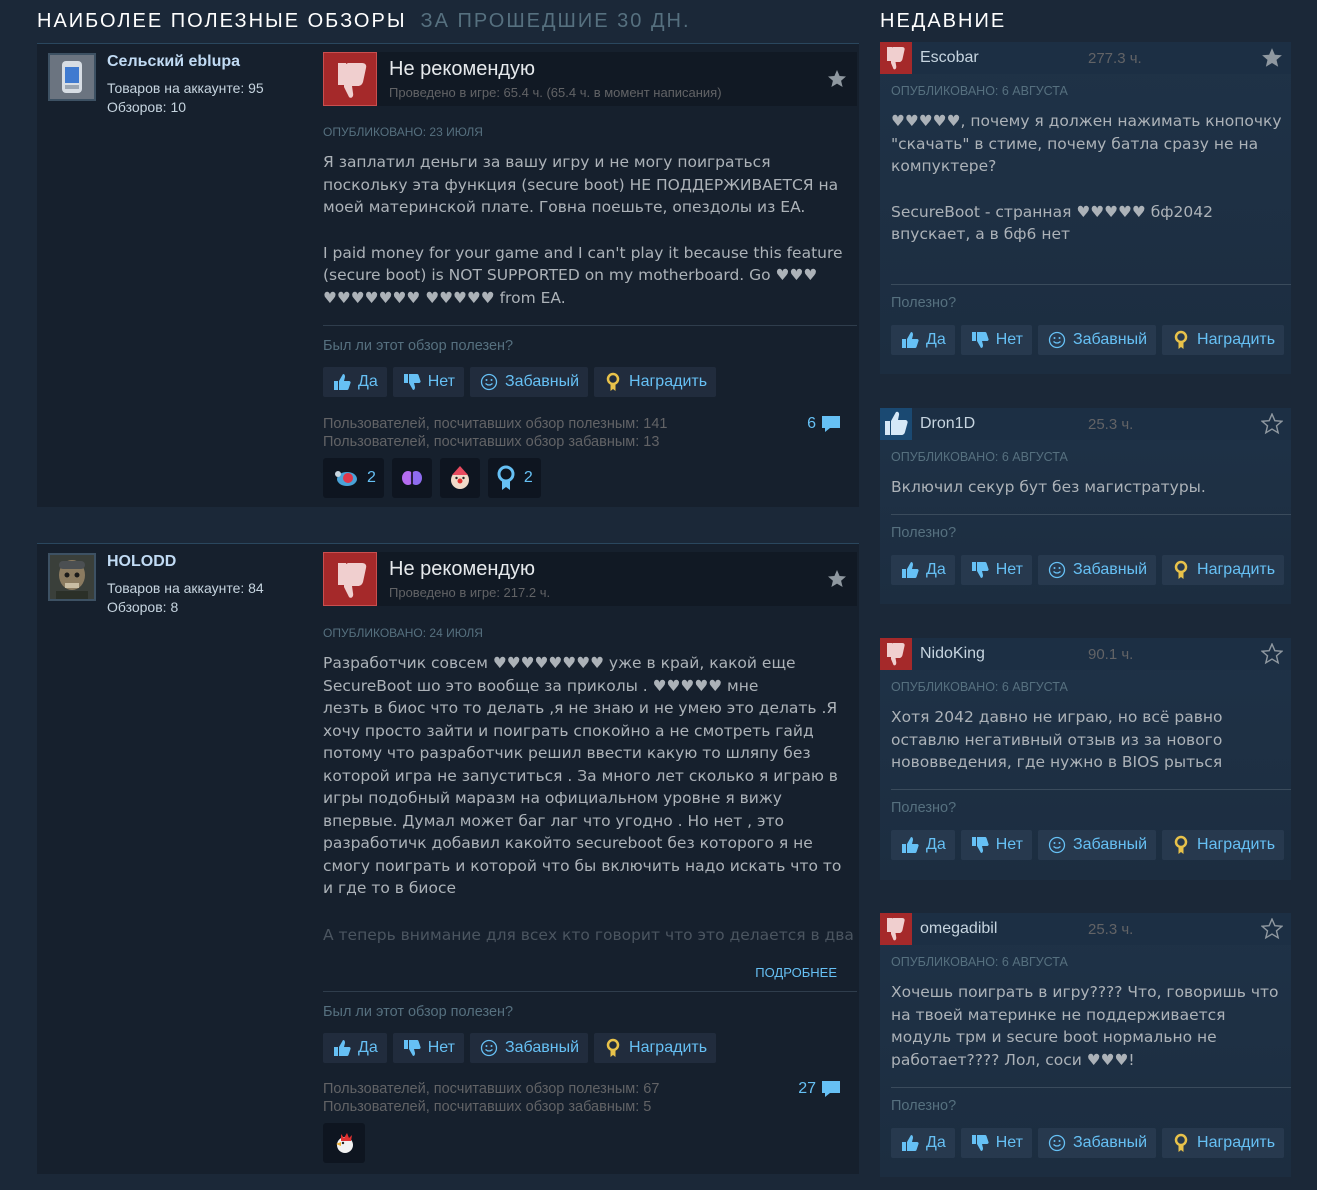 The width and height of the screenshot is (1317, 1190). What do you see at coordinates (952, 654) in the screenshot?
I see `recent-author-name: NidoKing` at bounding box center [952, 654].